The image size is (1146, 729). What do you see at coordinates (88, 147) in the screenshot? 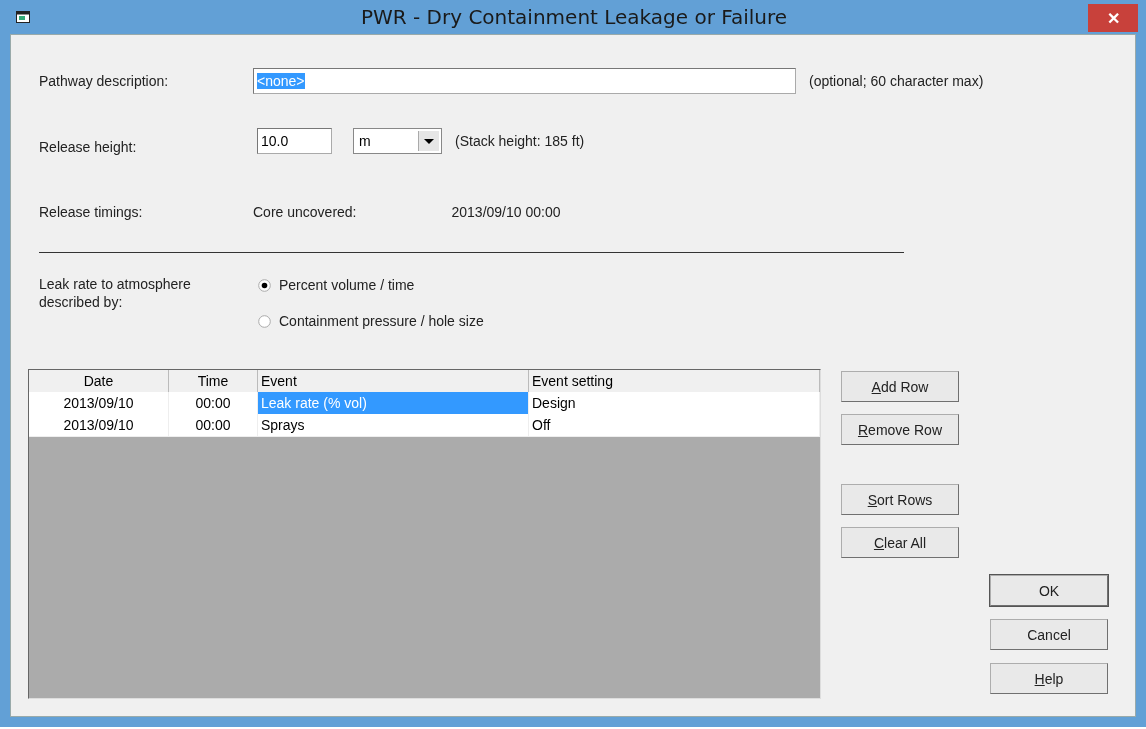
I see `field-label: Release height:` at bounding box center [88, 147].